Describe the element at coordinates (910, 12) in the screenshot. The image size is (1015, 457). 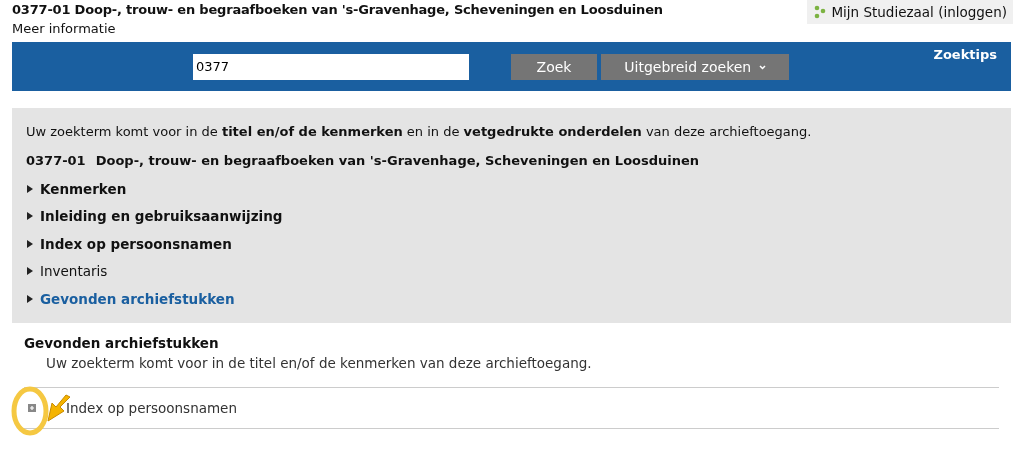
I see `login-link: Mijn Studiezaal (inloggen)` at that location.